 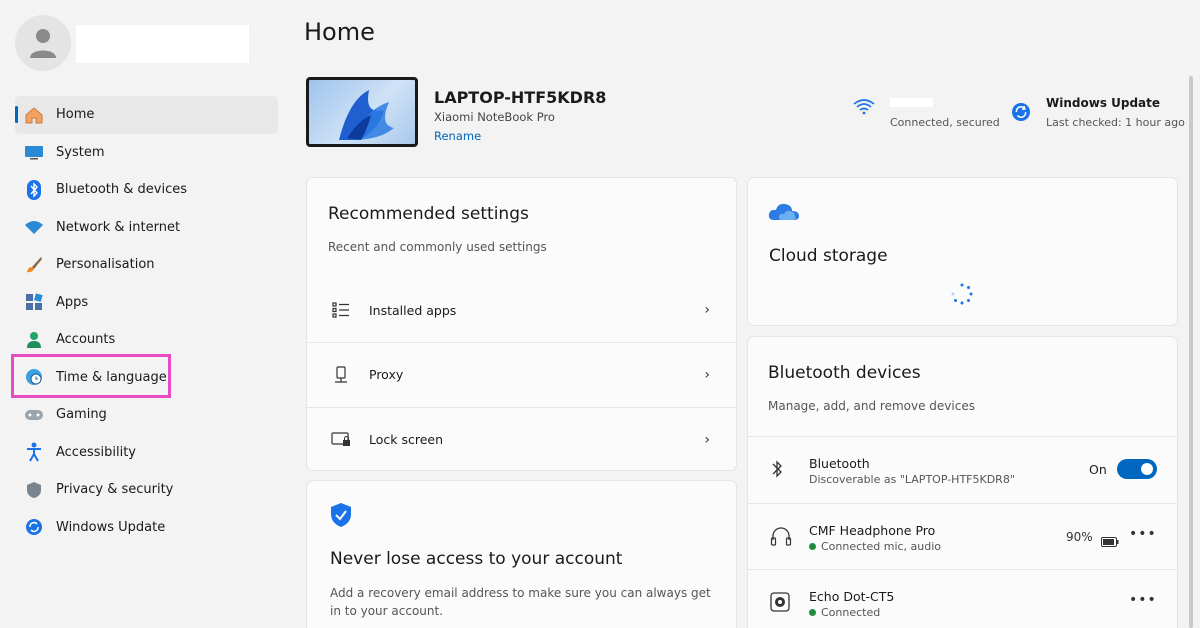 What do you see at coordinates (146, 453) in the screenshot?
I see `sidebar-item-accessibility: Accessibility` at bounding box center [146, 453].